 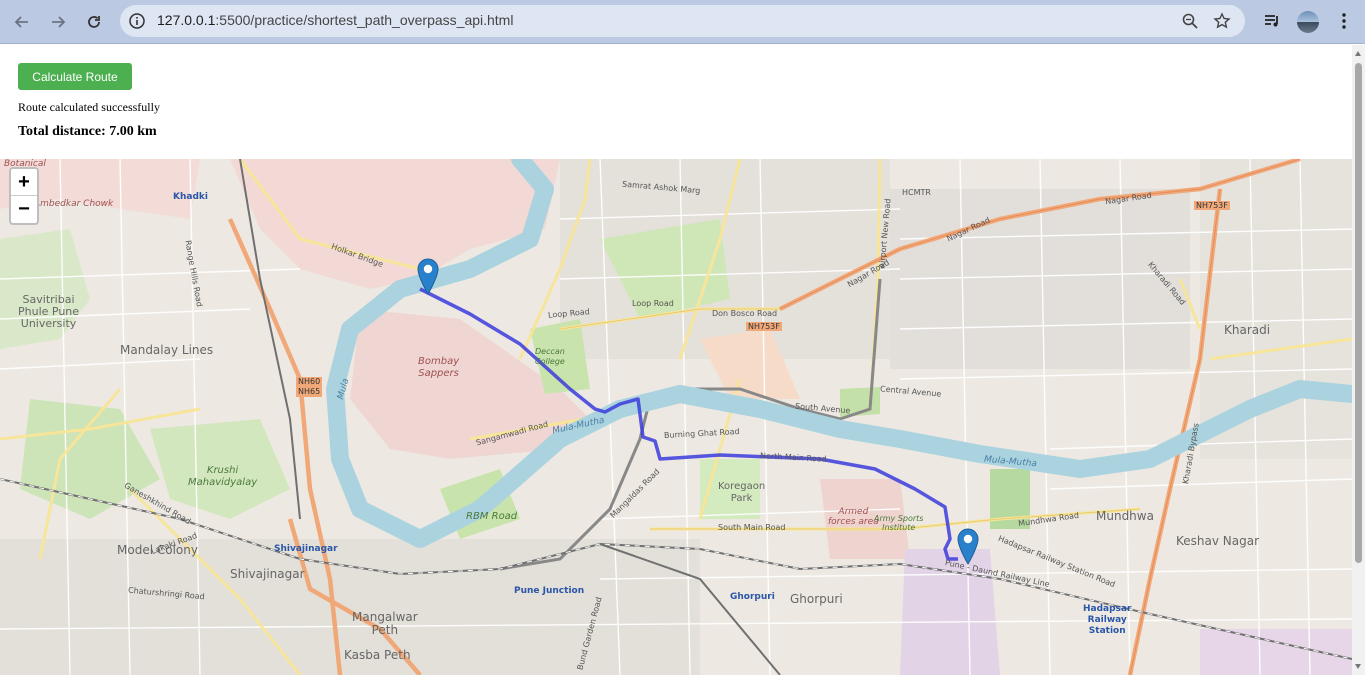 I want to click on bookmark-star-icon, so click(x=1222, y=21).